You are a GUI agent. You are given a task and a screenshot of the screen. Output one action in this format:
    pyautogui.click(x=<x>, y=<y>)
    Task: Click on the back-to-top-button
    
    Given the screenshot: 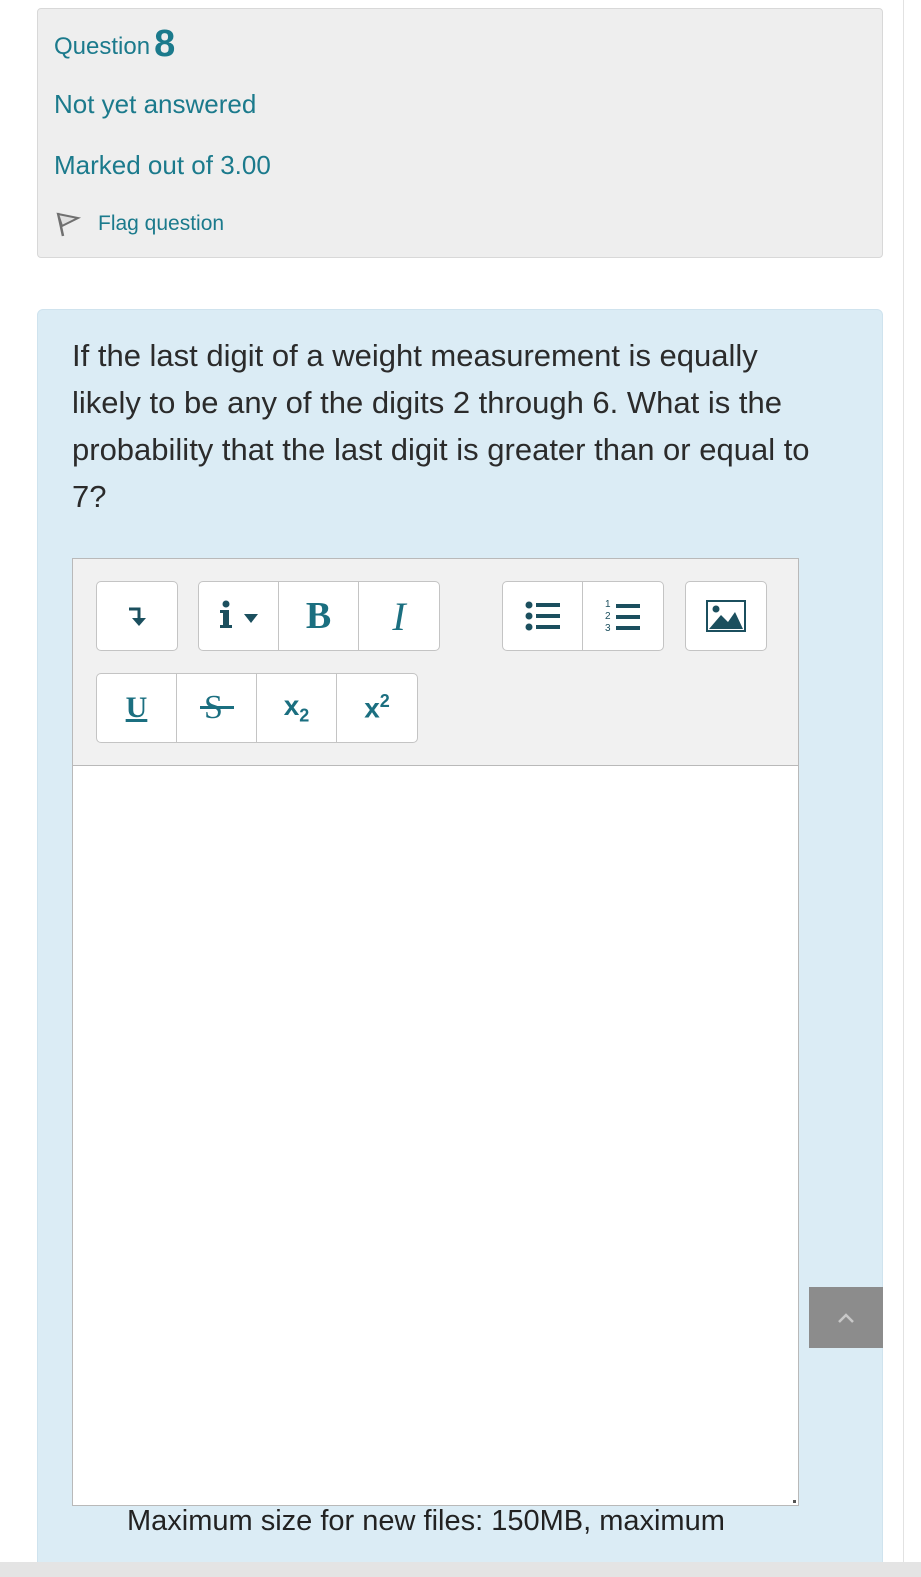 What is the action you would take?
    pyautogui.click(x=846, y=1317)
    